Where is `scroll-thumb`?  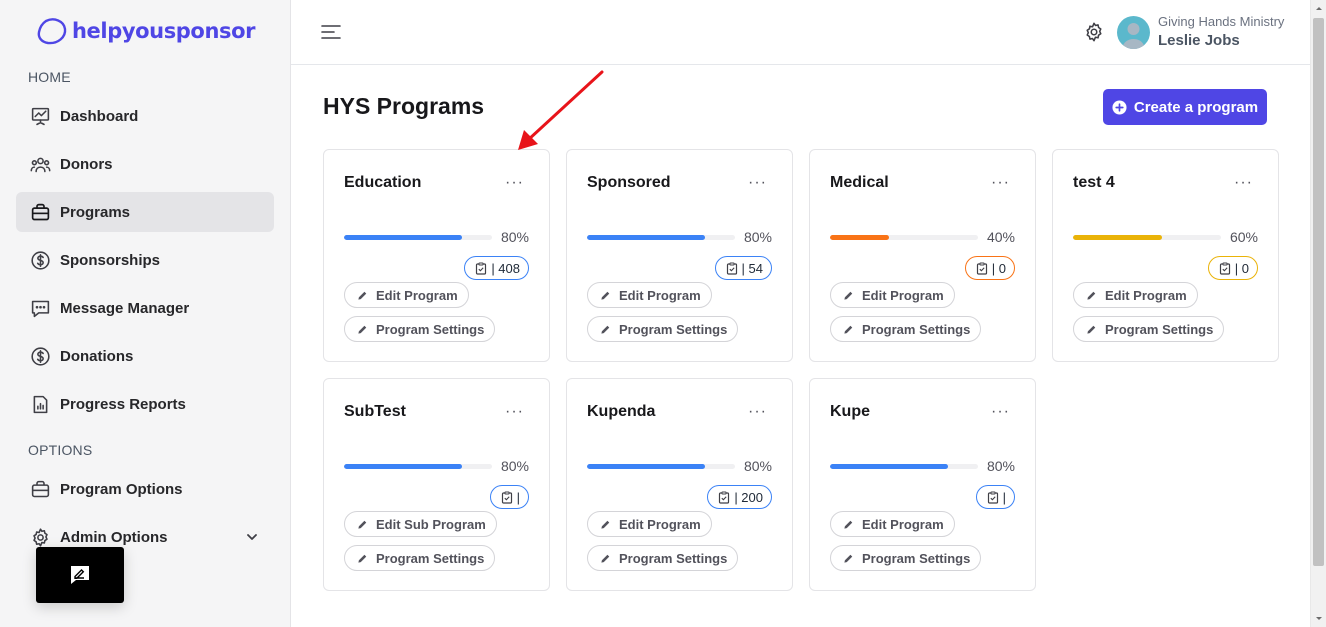
scroll-thumb is located at coordinates (1318, 292).